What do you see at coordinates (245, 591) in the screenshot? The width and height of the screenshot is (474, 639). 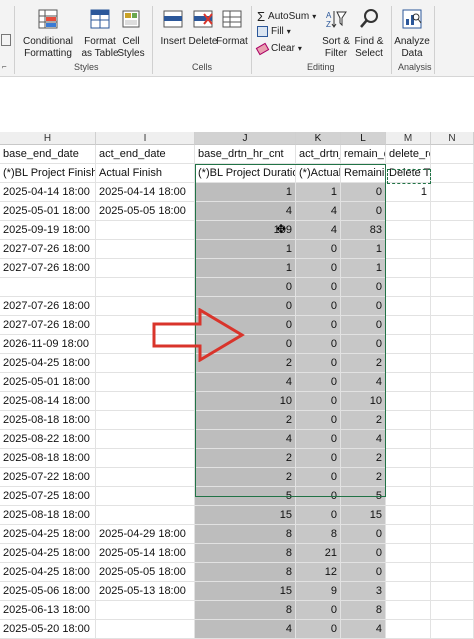 I see `cell-j: 15` at bounding box center [245, 591].